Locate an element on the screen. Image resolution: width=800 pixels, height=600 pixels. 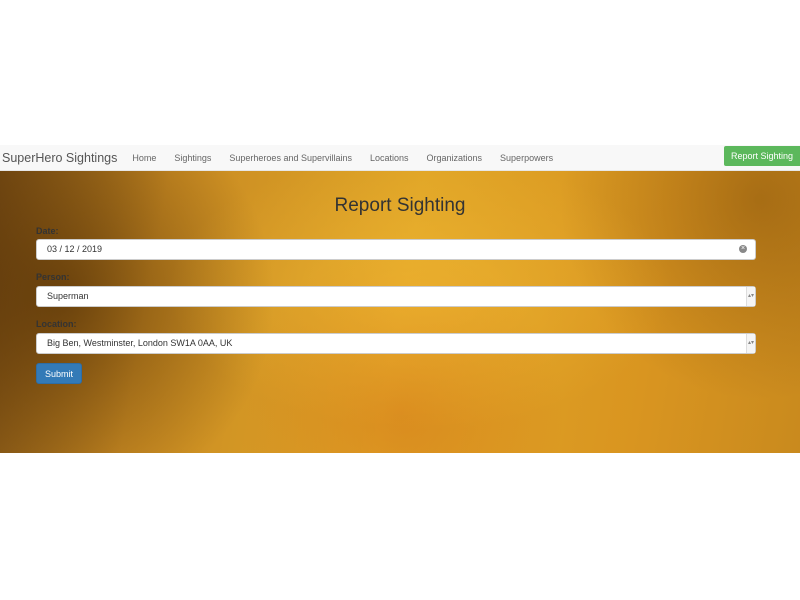
nav-superheroes: Superheroes and Supervillains is located at coordinates (290, 158).